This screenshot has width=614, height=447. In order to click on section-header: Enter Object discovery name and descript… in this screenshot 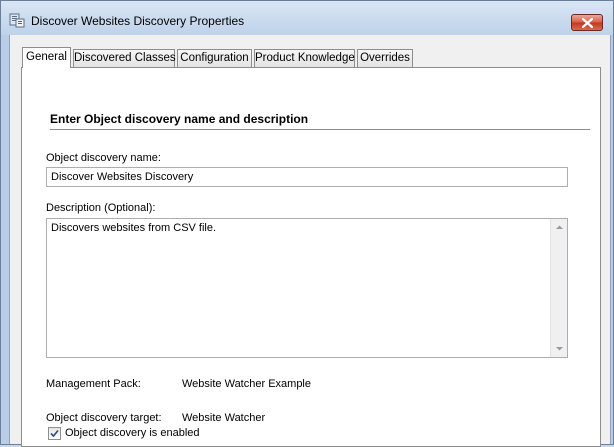, I will do `click(179, 119)`.